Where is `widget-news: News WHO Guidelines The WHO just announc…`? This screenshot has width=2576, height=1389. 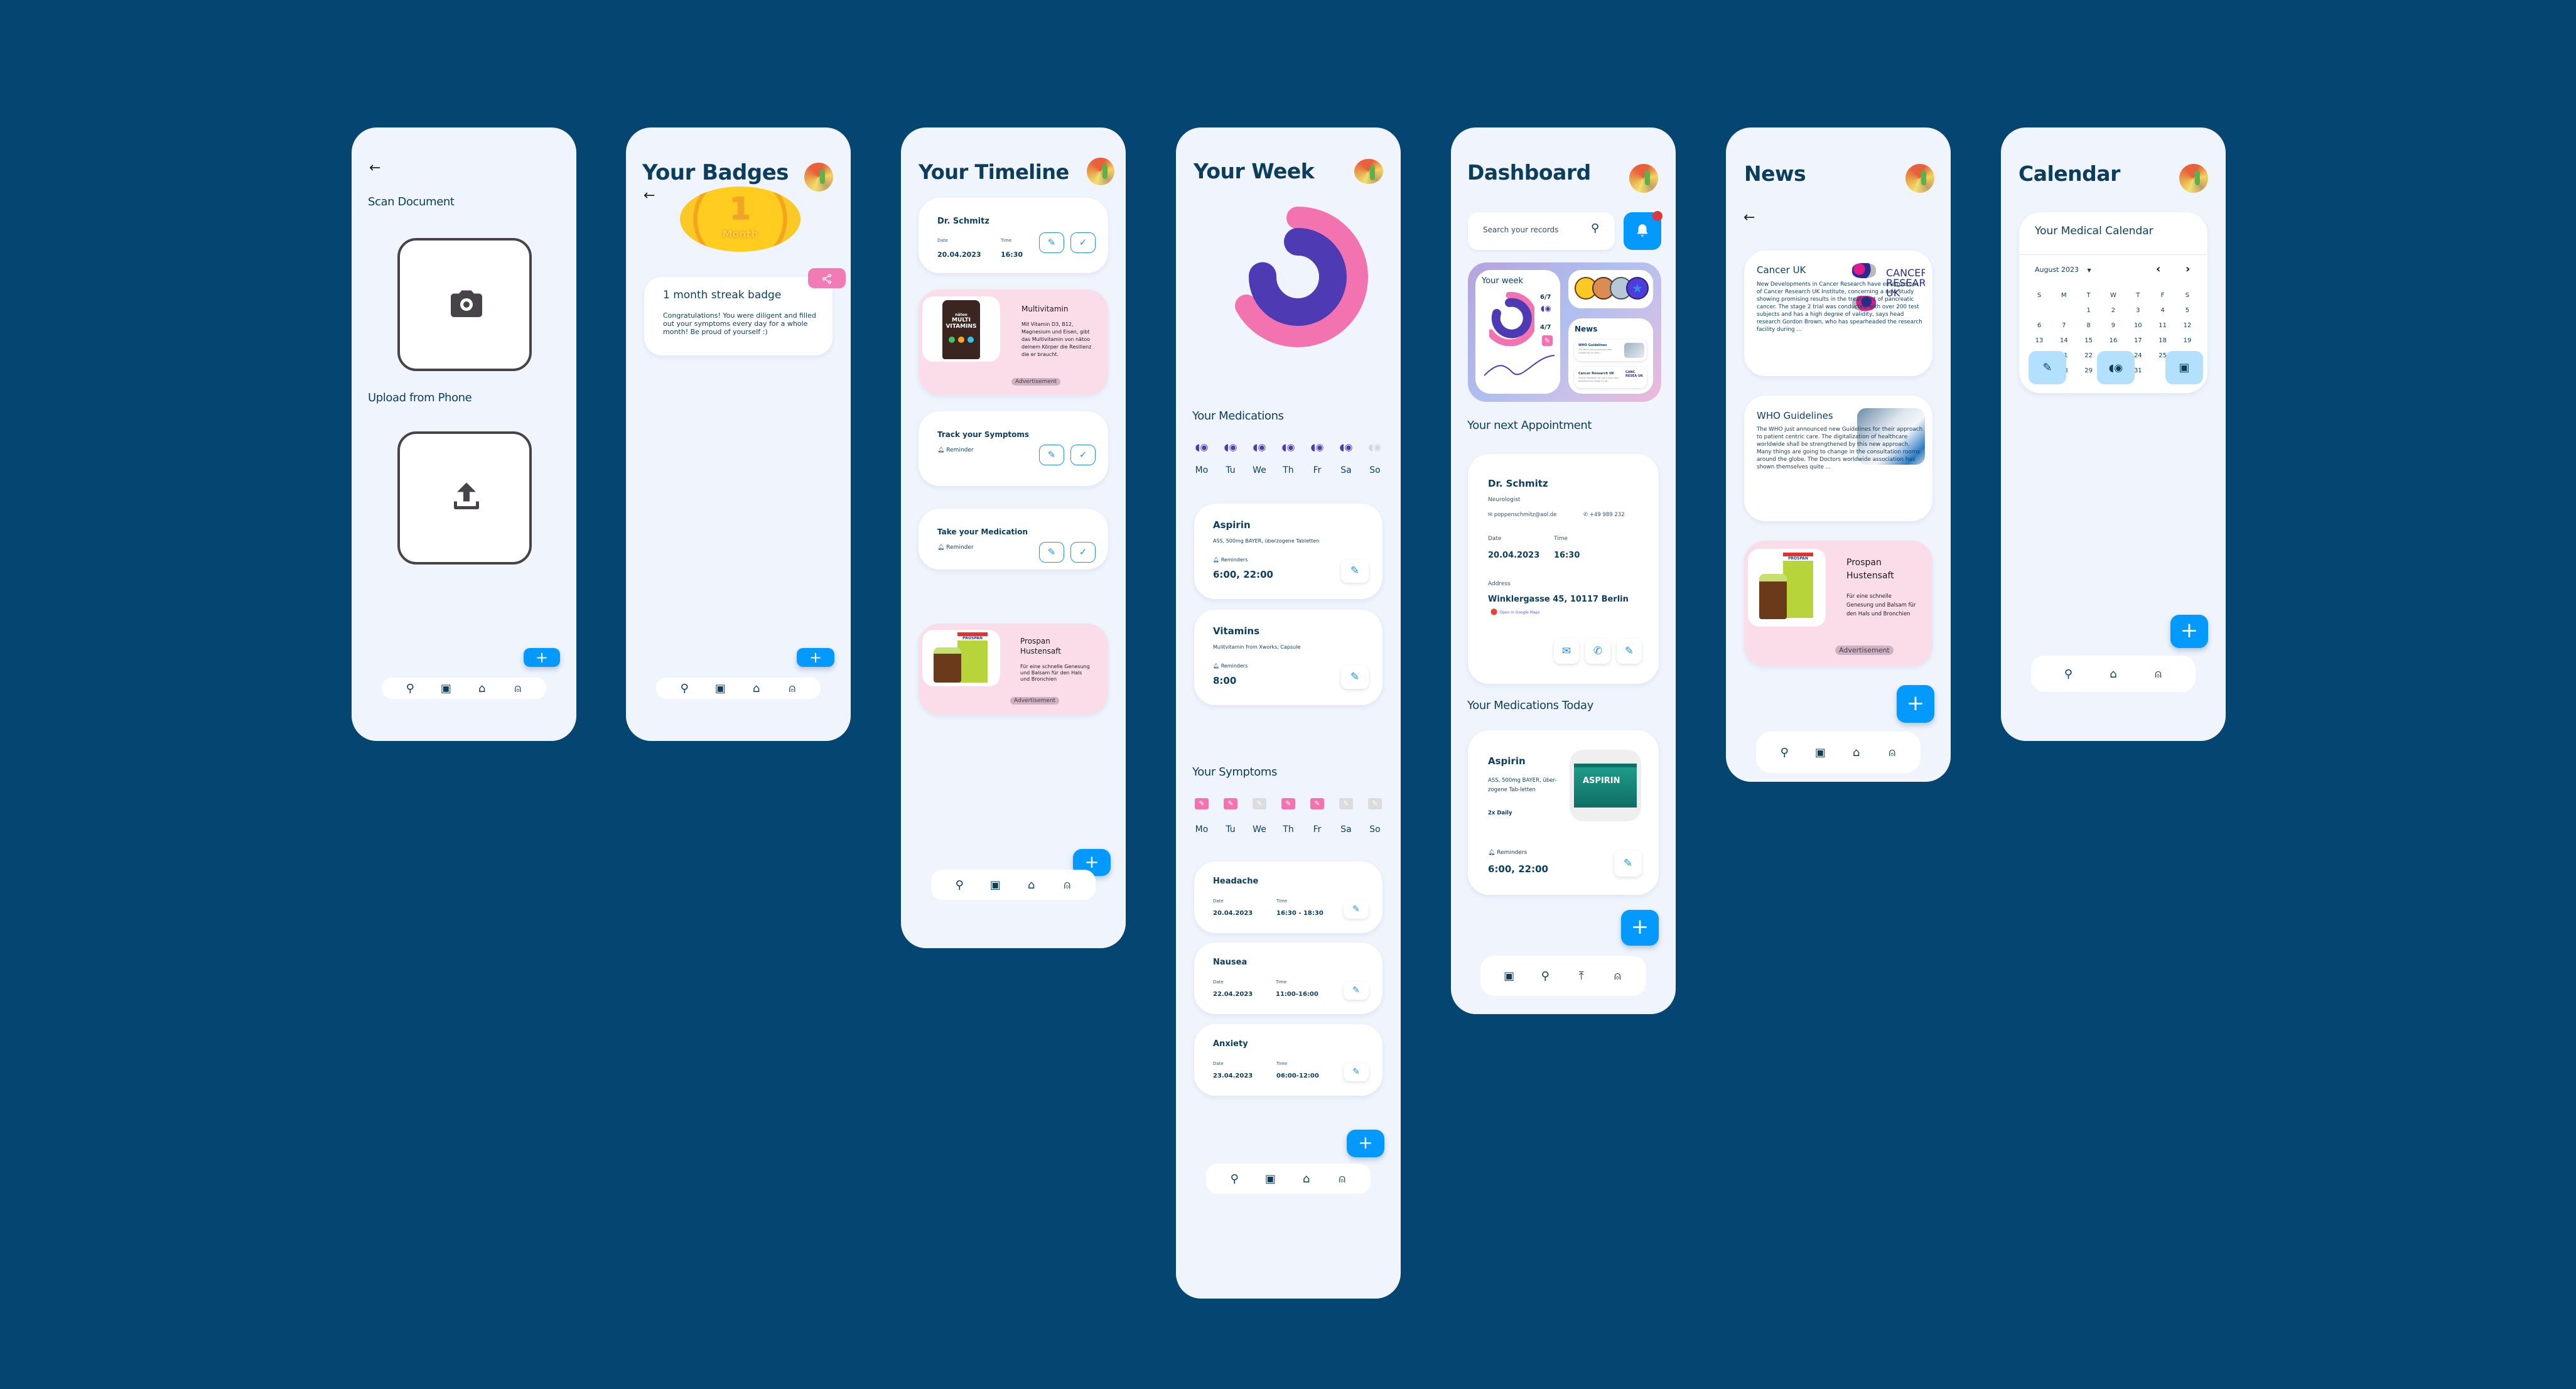 widget-news: News WHO Guidelines The WHO just announc… is located at coordinates (1611, 356).